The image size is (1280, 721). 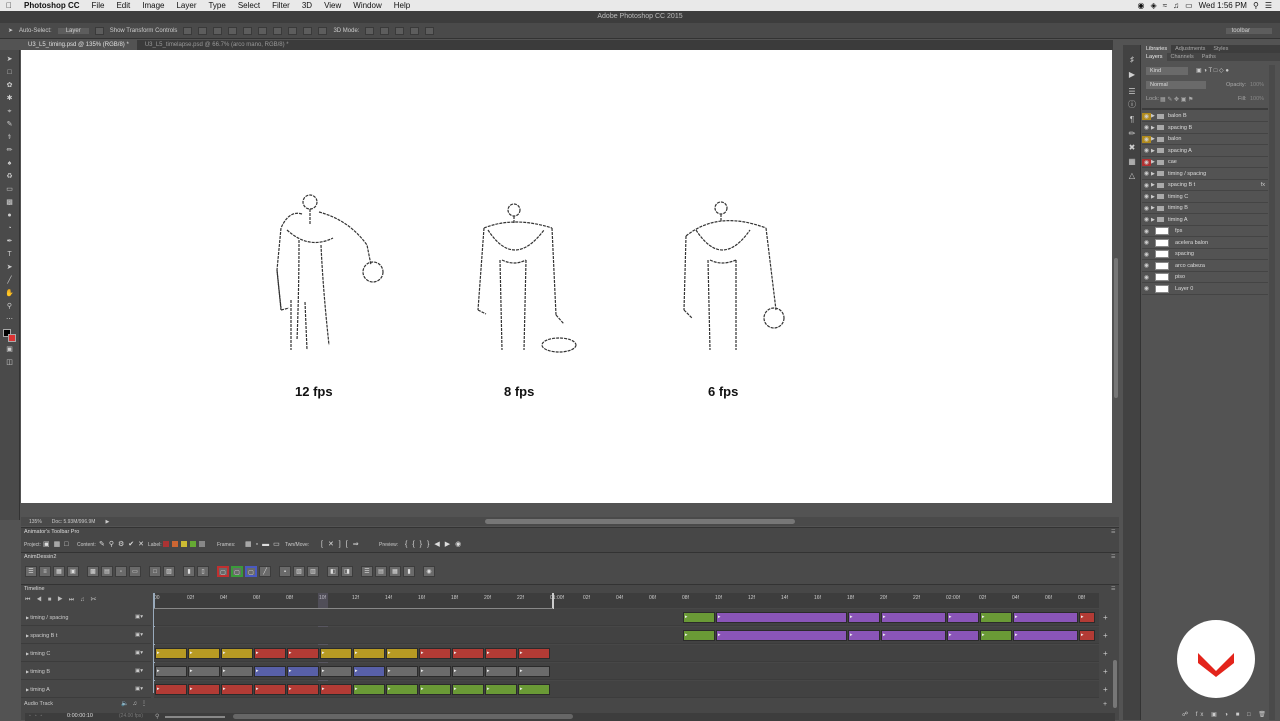 I want to click on dodge-tool-icon: ◔, so click(x=9, y=229).